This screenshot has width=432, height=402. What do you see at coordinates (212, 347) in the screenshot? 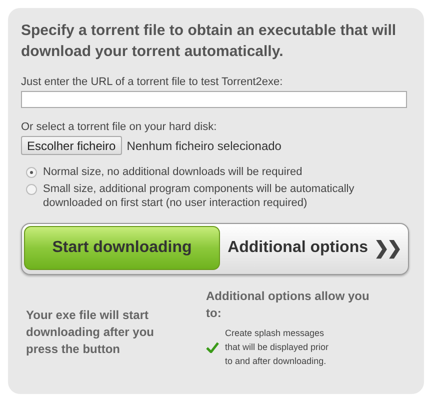
I see `check-icon` at bounding box center [212, 347].